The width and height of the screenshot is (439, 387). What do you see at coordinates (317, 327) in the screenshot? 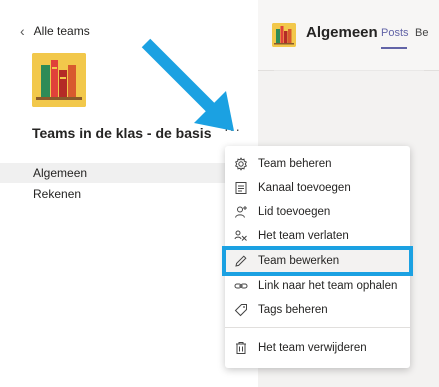
I see `menu-separator` at bounding box center [317, 327].